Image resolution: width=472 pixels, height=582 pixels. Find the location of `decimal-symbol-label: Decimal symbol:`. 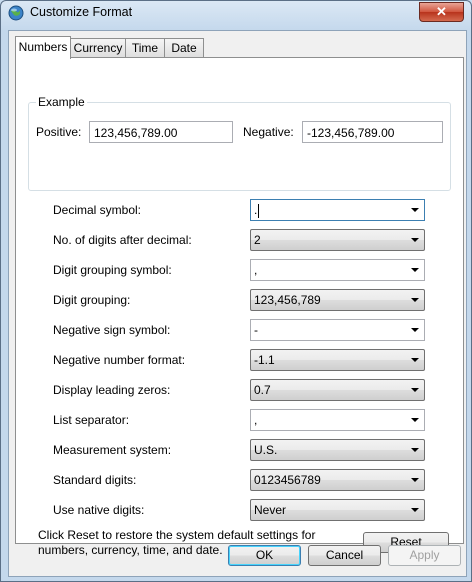

decimal-symbol-label: Decimal symbol: is located at coordinates (97, 210).